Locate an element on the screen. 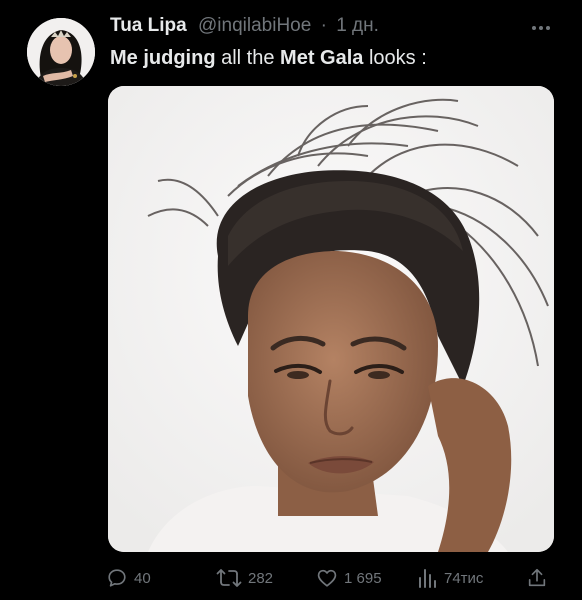 This screenshot has width=582, height=600. avatar is located at coordinates (61, 52).